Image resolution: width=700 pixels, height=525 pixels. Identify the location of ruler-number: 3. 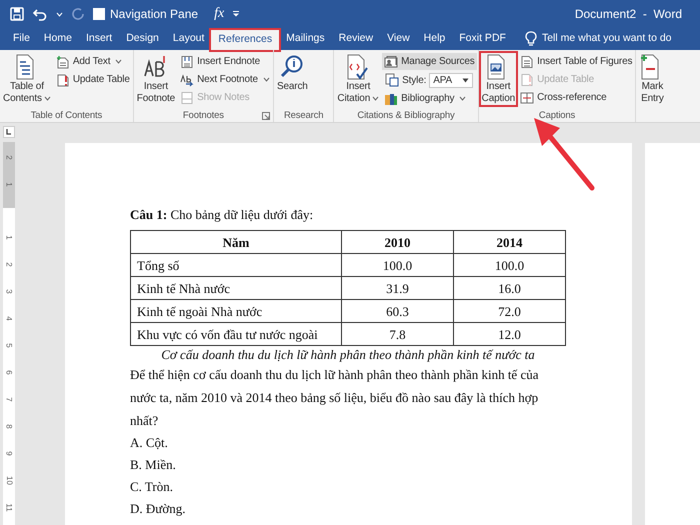
(9, 291).